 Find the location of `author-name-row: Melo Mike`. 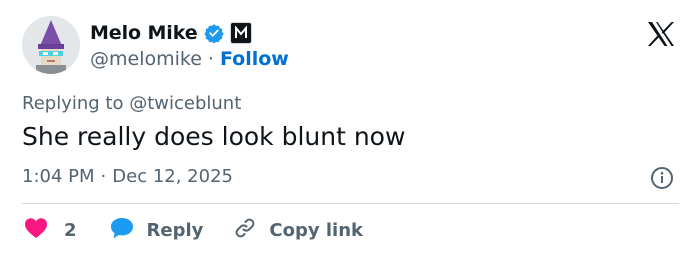

author-name-row: Melo Mike is located at coordinates (171, 33).